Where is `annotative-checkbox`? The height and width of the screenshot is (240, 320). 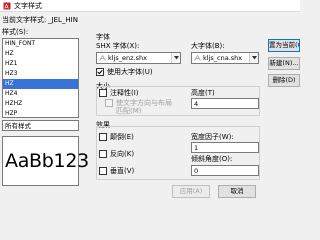
annotative-checkbox is located at coordinates (103, 93).